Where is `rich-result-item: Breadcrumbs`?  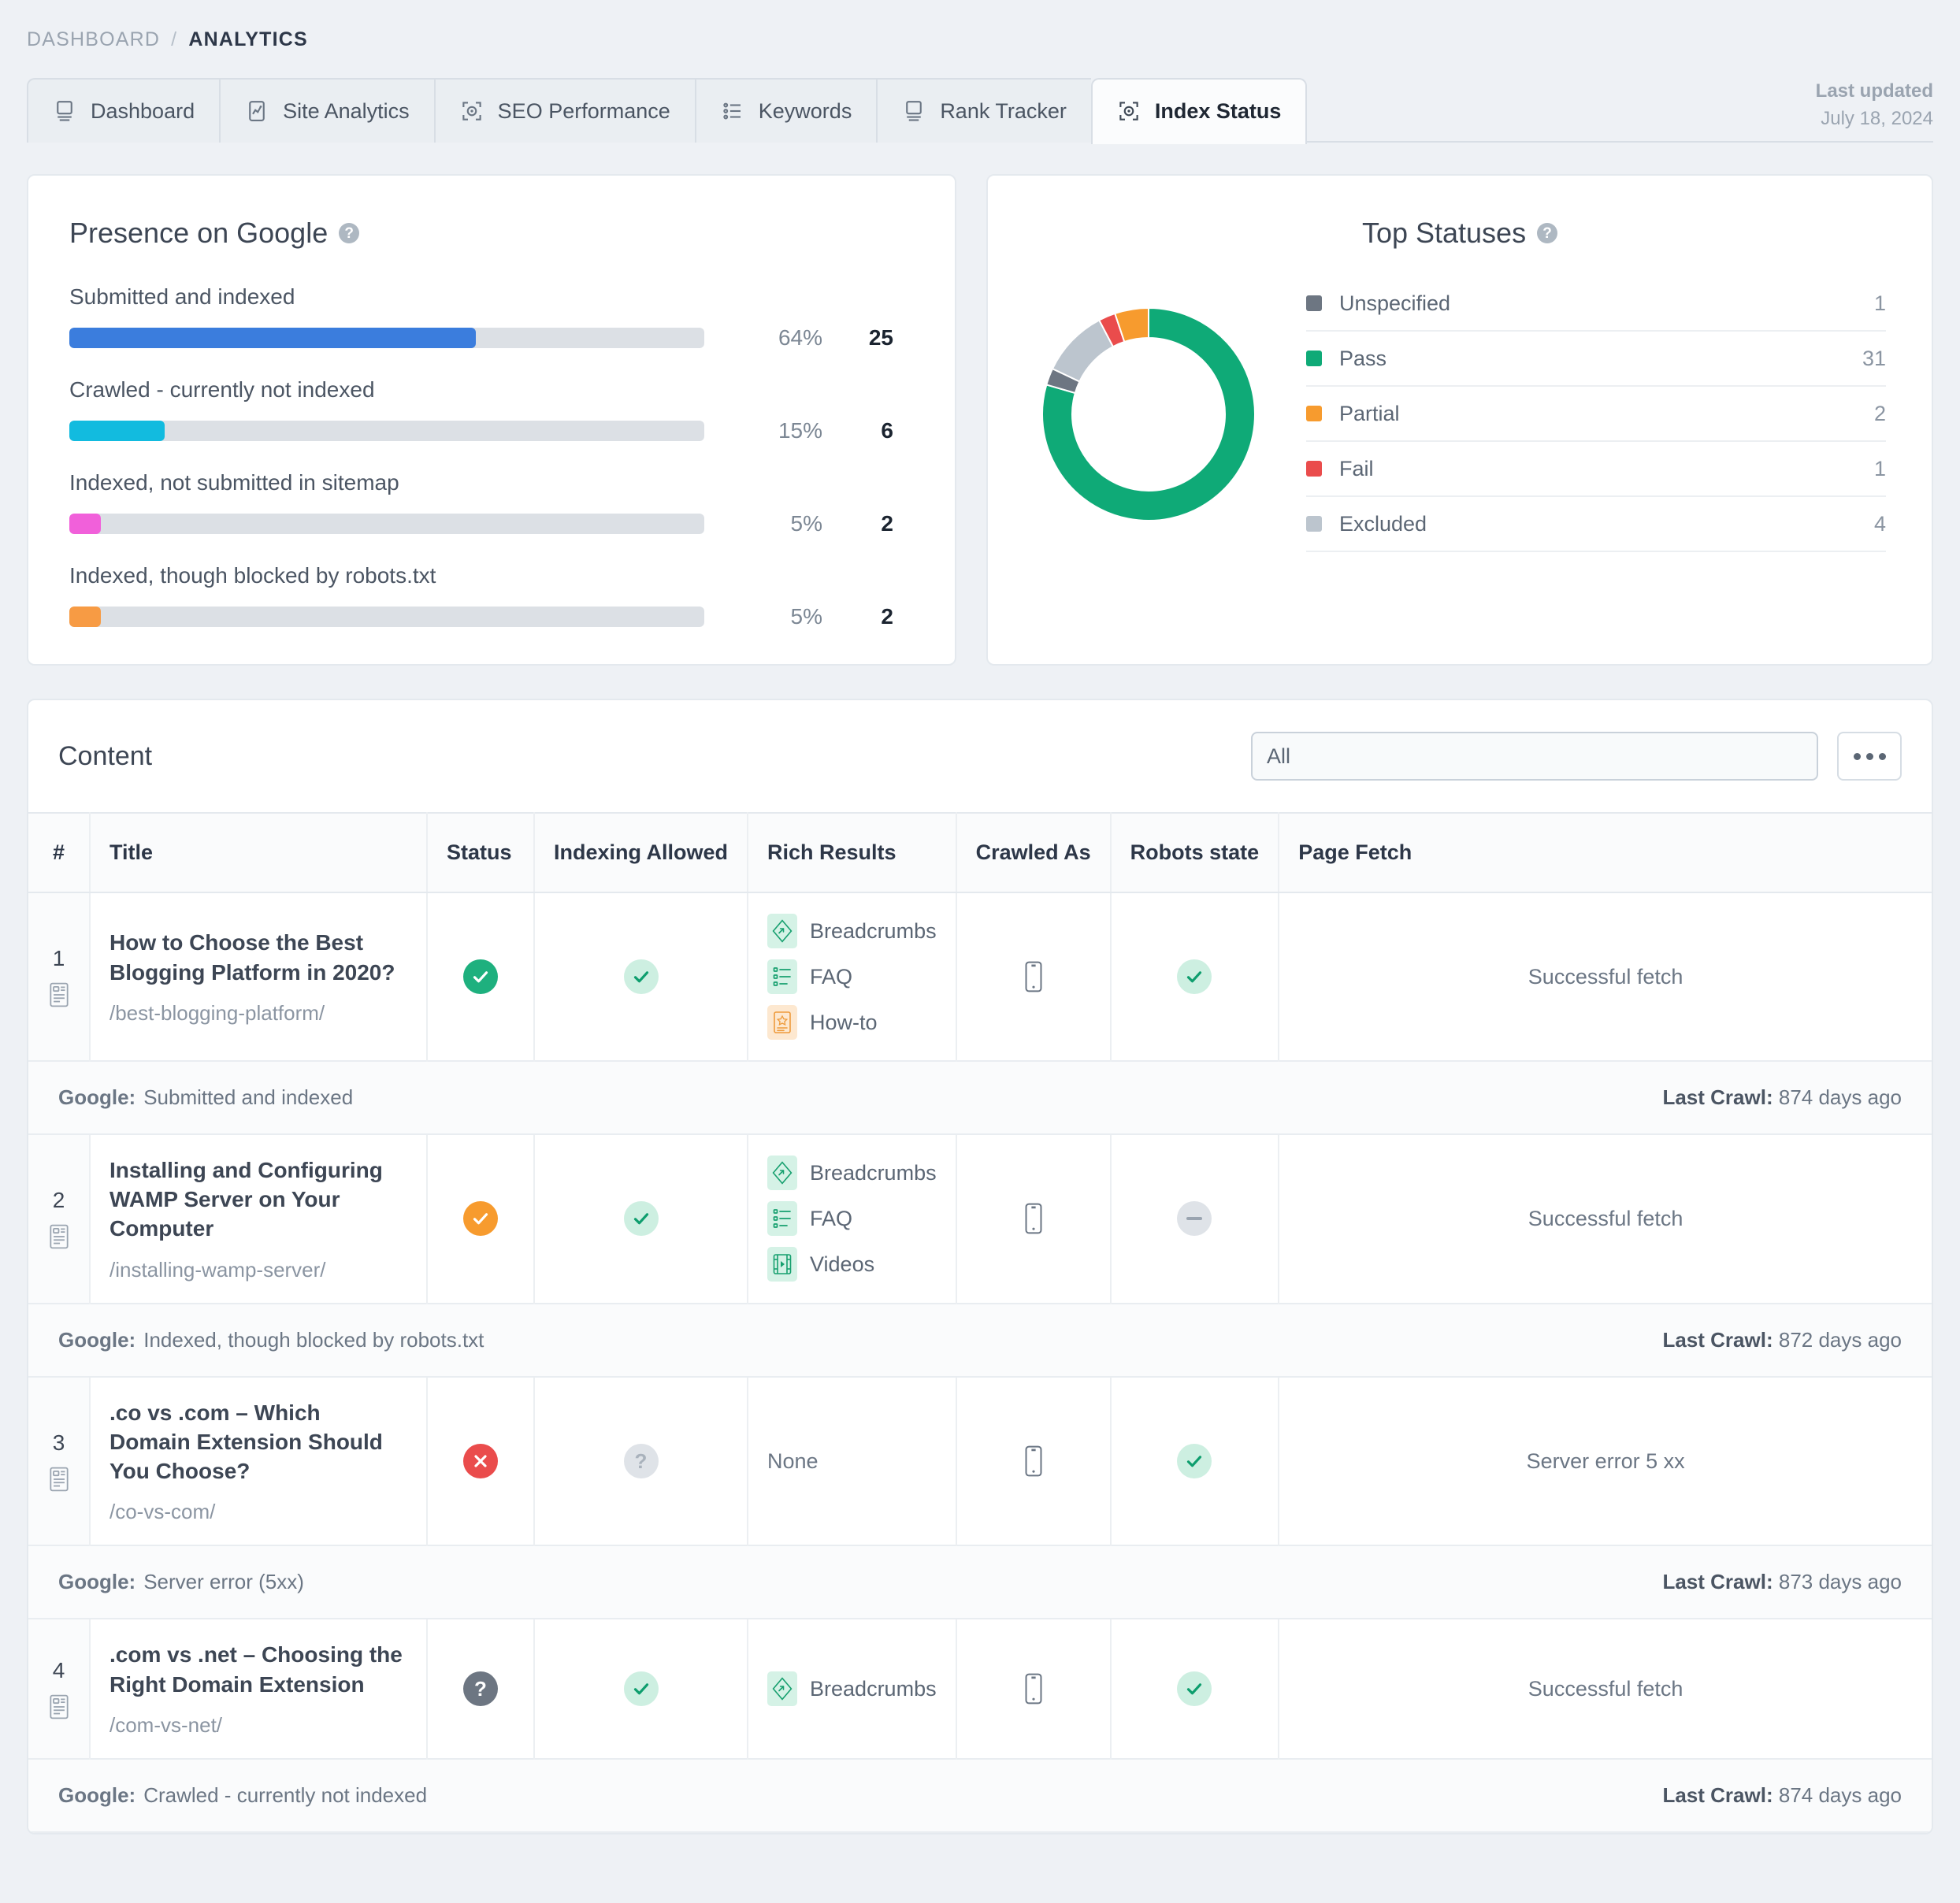 rich-result-item: Breadcrumbs is located at coordinates (852, 1173).